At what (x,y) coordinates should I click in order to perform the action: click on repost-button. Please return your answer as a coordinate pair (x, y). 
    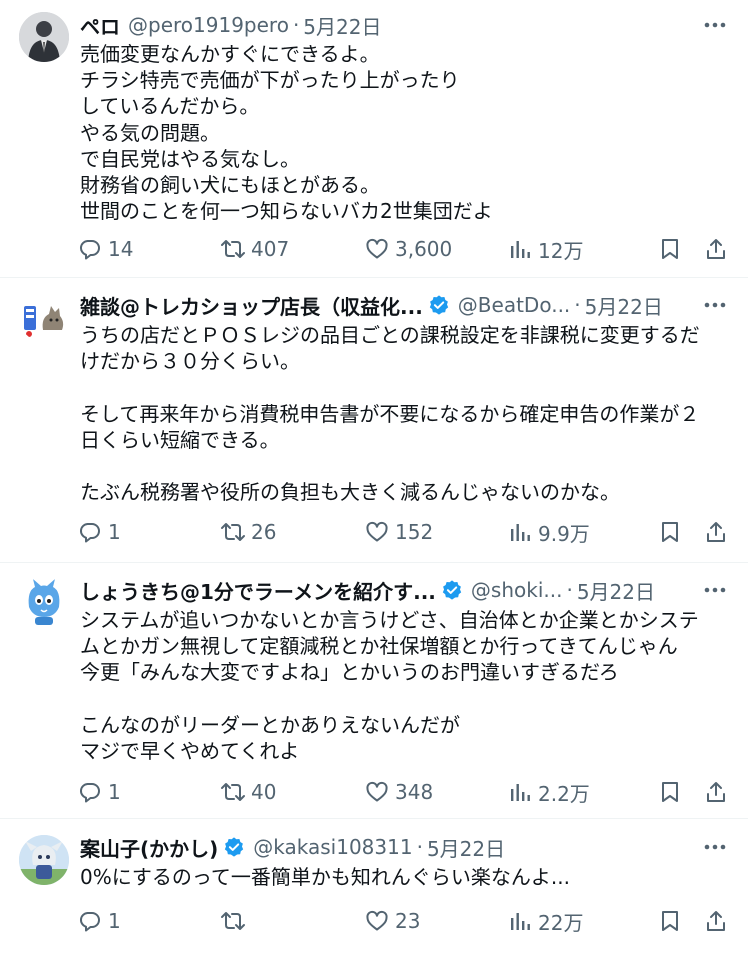
    Looking at the image, I should click on (235, 921).